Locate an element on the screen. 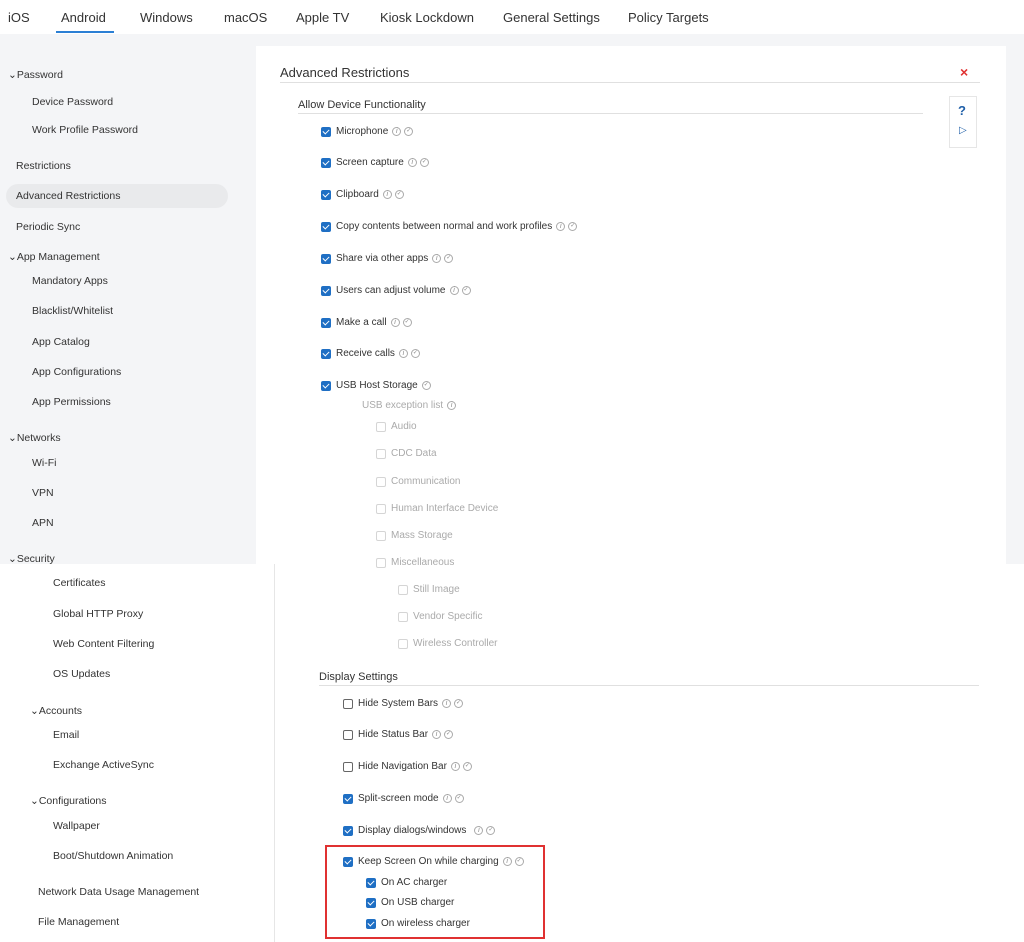 Image resolution: width=1024 pixels, height=942 pixels. sidebar-item-advanced-restrictions: Advanced Restrictions is located at coordinates (68, 196).